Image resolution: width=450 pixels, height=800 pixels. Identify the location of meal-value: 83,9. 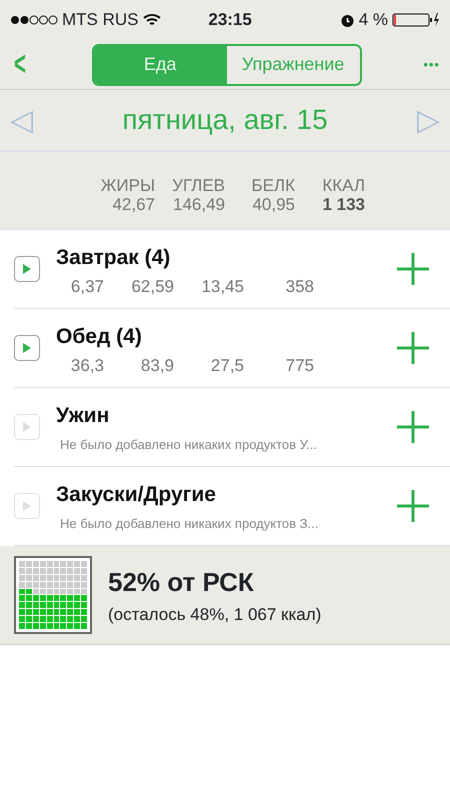
(157, 366).